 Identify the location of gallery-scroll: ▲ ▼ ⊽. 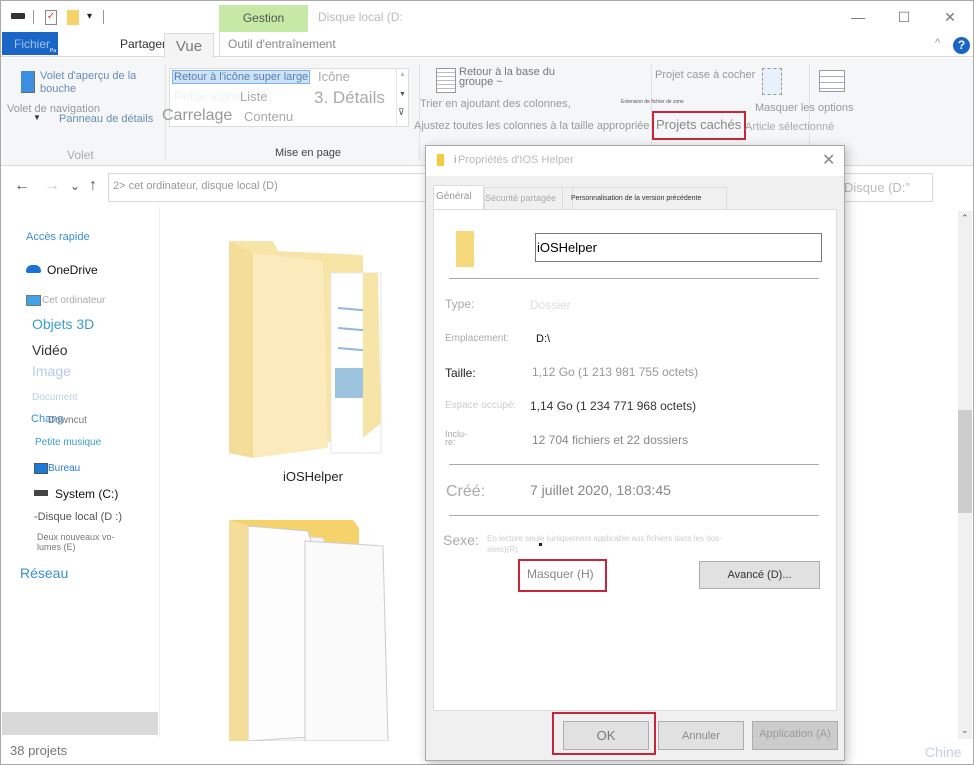
(402, 97).